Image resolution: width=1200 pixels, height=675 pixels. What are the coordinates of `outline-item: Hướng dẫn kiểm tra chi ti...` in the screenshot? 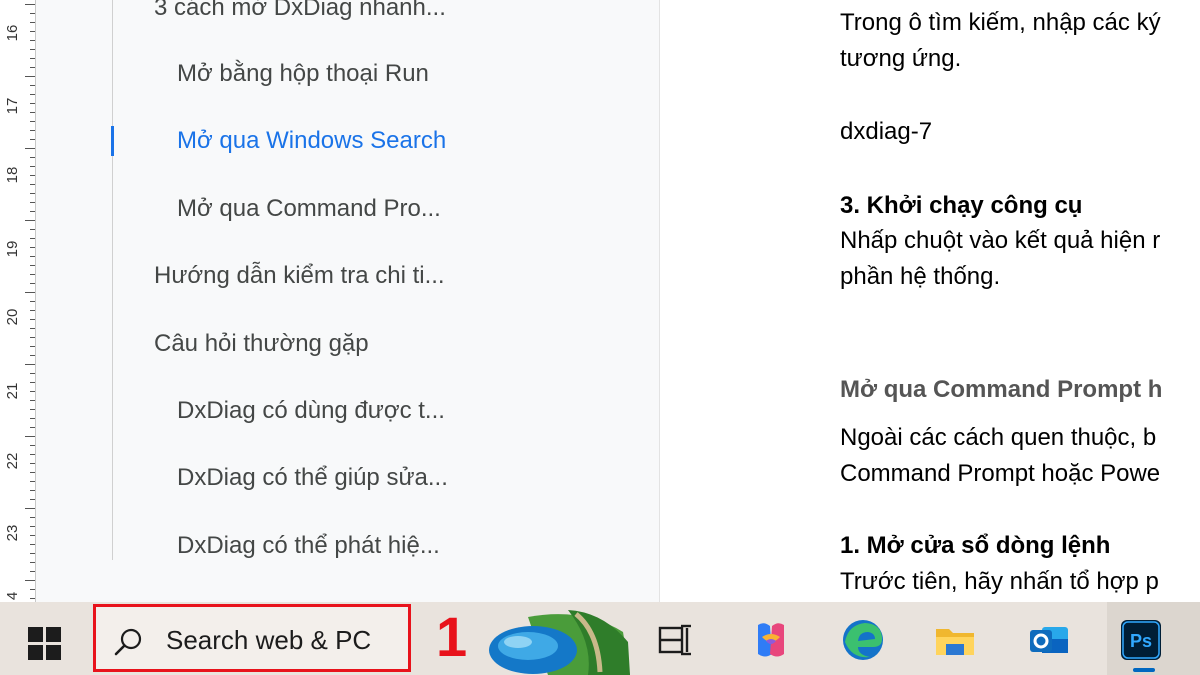 It's located at (299, 276).